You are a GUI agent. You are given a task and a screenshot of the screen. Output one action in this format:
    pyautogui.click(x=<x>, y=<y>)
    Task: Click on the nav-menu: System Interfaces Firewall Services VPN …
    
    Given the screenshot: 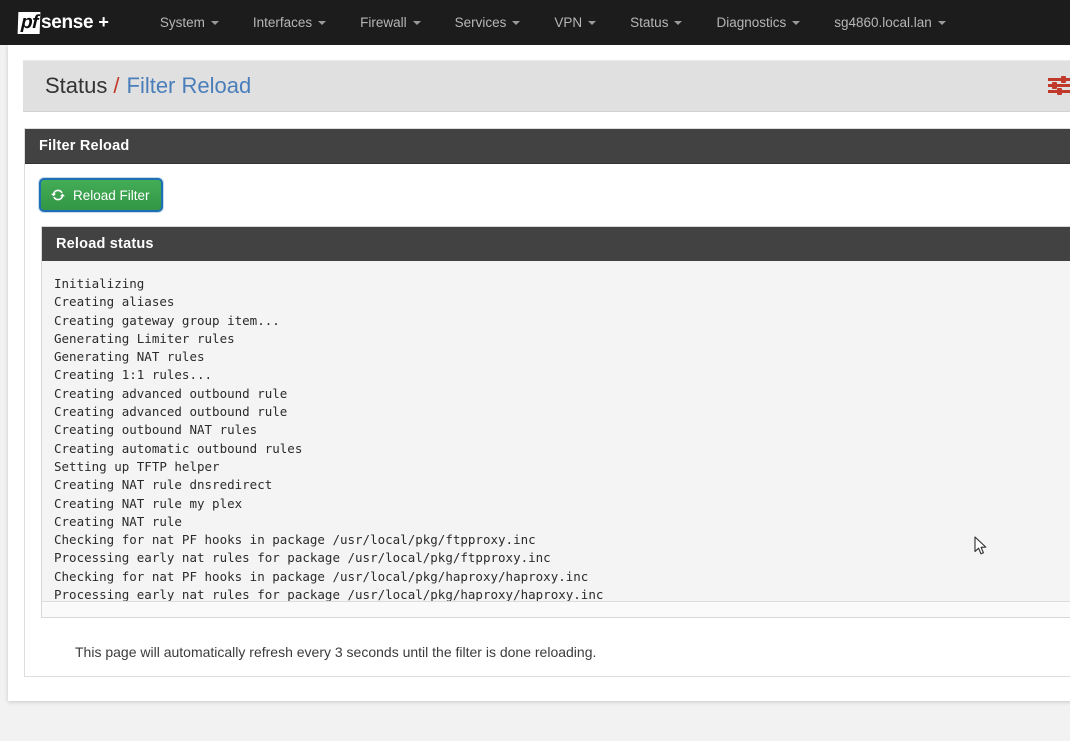 What is the action you would take?
    pyautogui.click(x=553, y=22)
    